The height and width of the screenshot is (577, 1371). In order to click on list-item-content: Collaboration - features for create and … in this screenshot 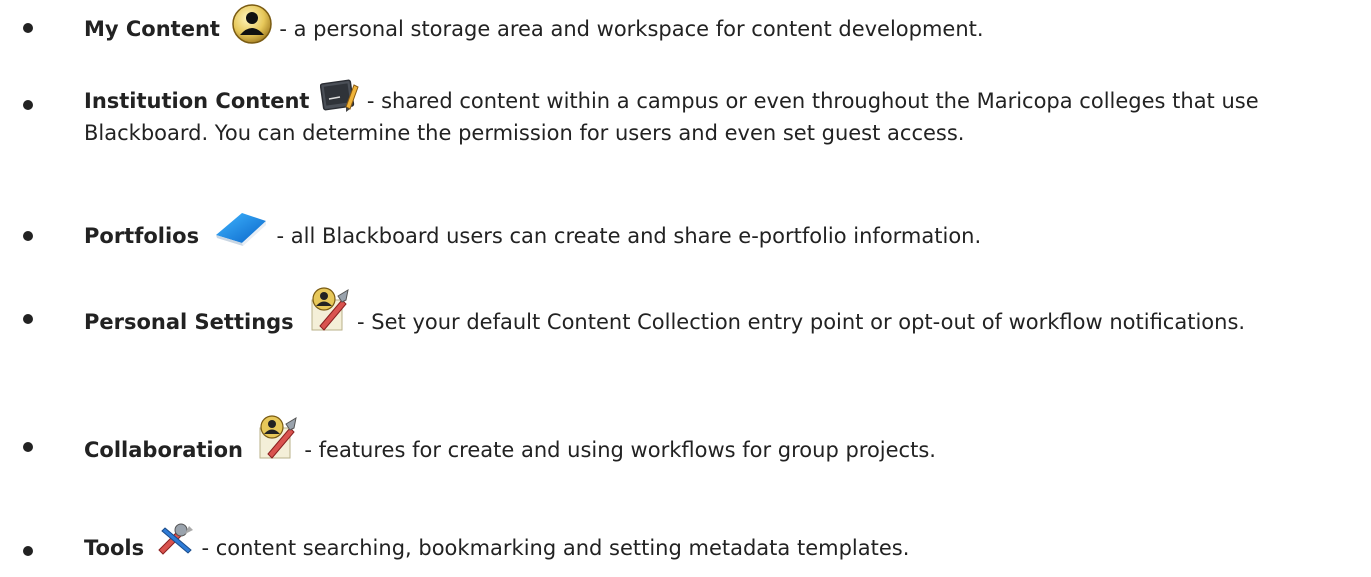, I will do `click(721, 444)`.